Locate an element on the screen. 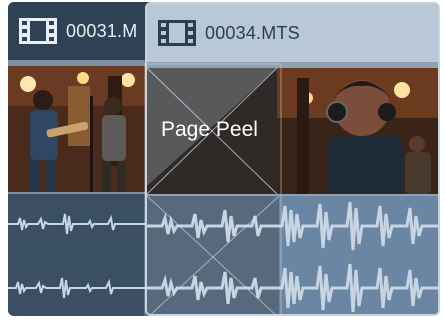 Image resolution: width=445 pixels, height=322 pixels. audio-waveform is located at coordinates (83, 255).